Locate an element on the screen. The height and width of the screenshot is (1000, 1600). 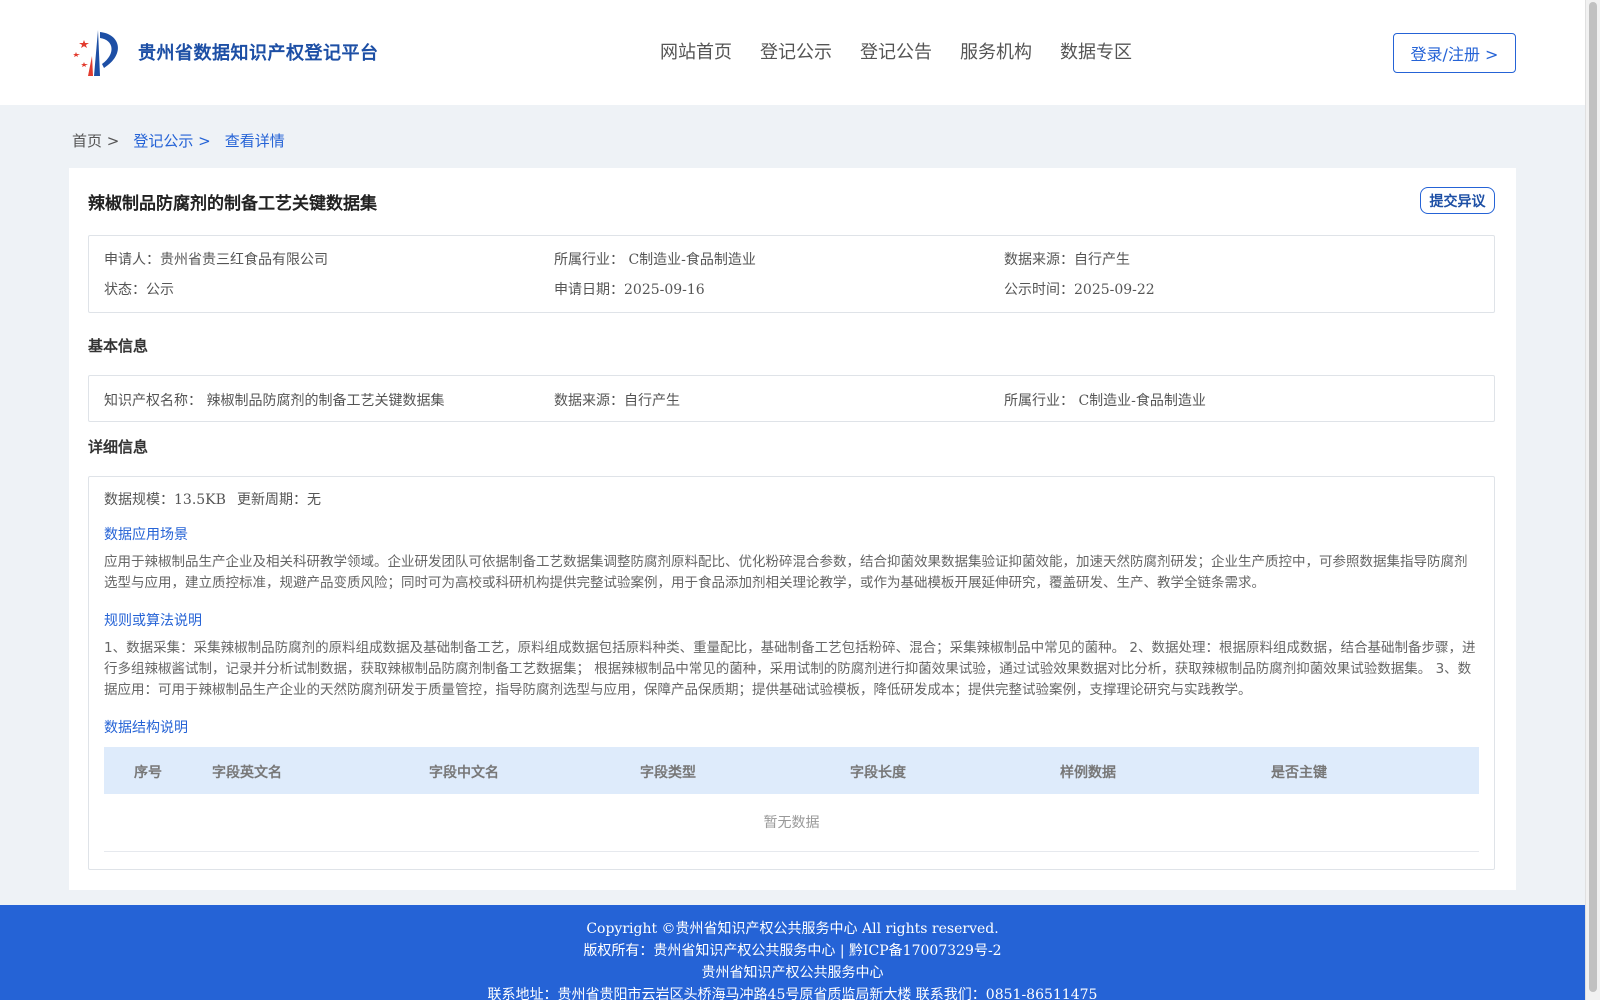
applicant: 申请人：贵州省贵三红食品有限公司 is located at coordinates (216, 260).